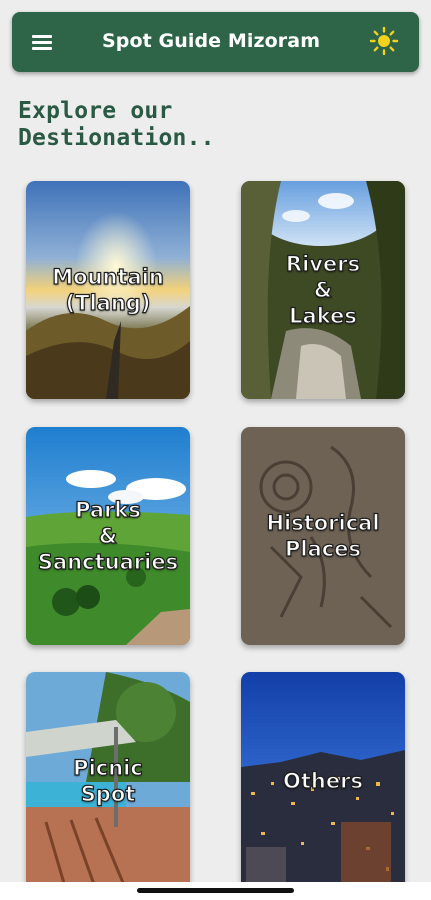  I want to click on category-card-picnic-spot: Picnic Spot, so click(108, 781).